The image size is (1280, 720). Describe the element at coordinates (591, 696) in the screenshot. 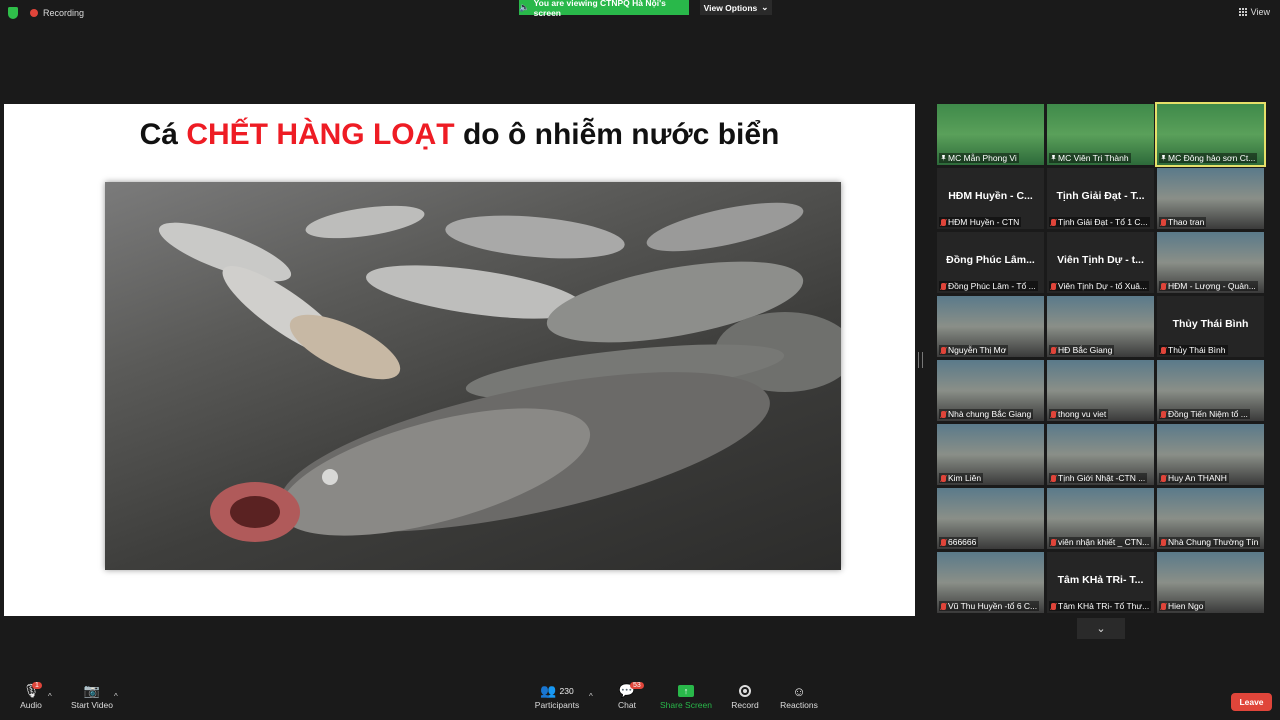

I see `participants-caret-icon: ^` at that location.